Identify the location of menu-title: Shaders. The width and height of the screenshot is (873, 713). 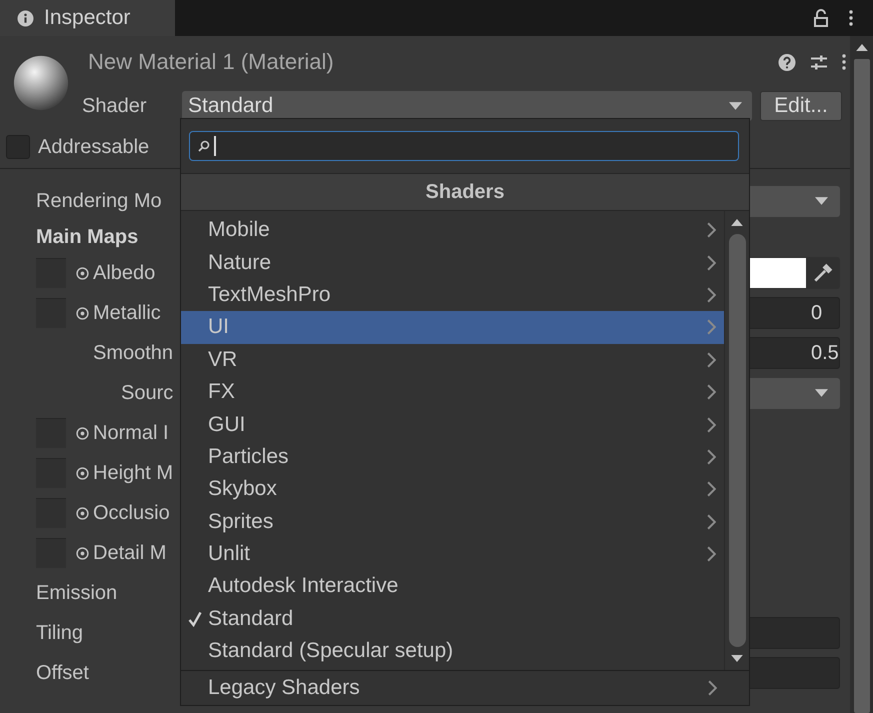
(465, 192).